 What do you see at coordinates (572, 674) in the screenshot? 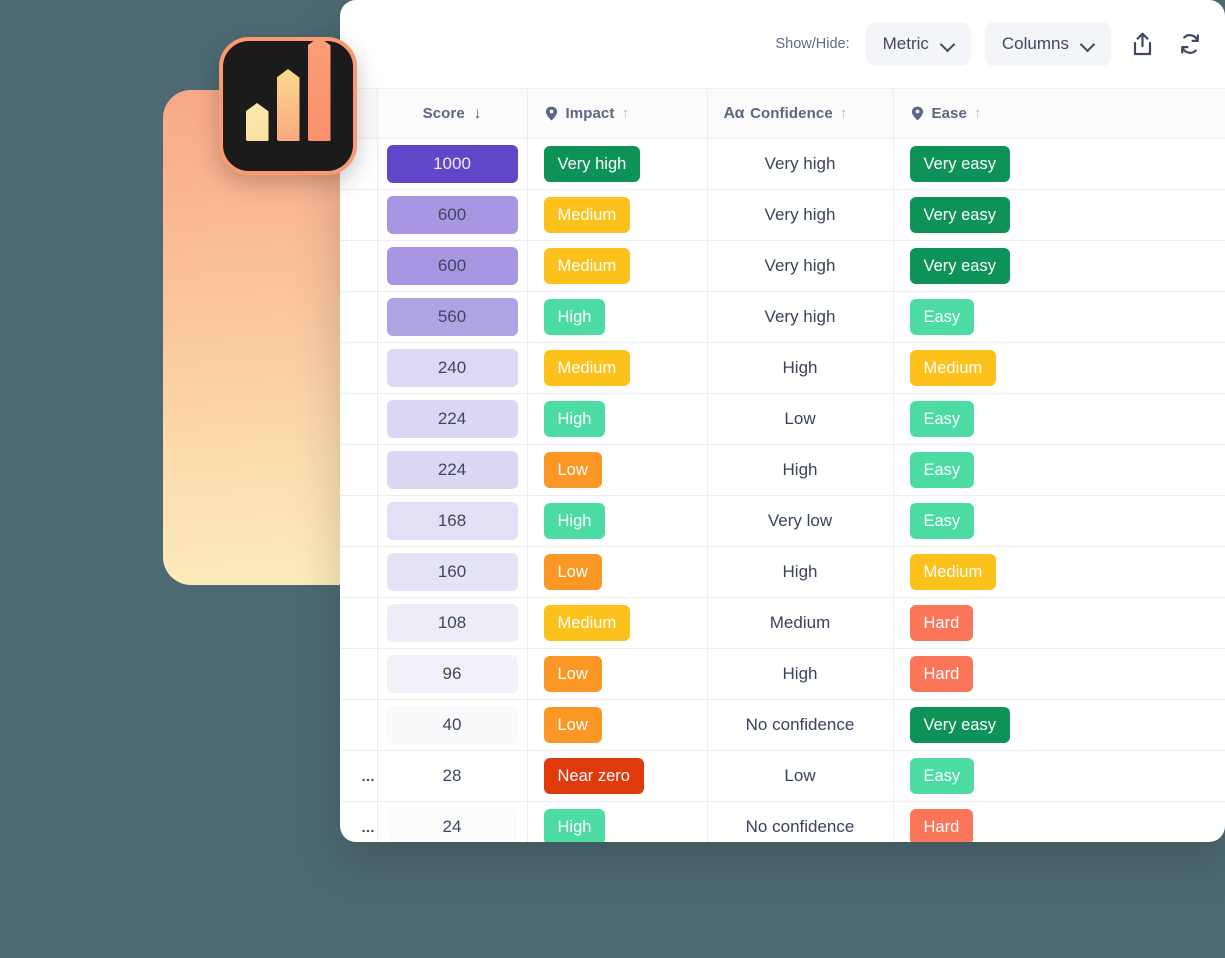
I see `impact-badge: Low` at bounding box center [572, 674].